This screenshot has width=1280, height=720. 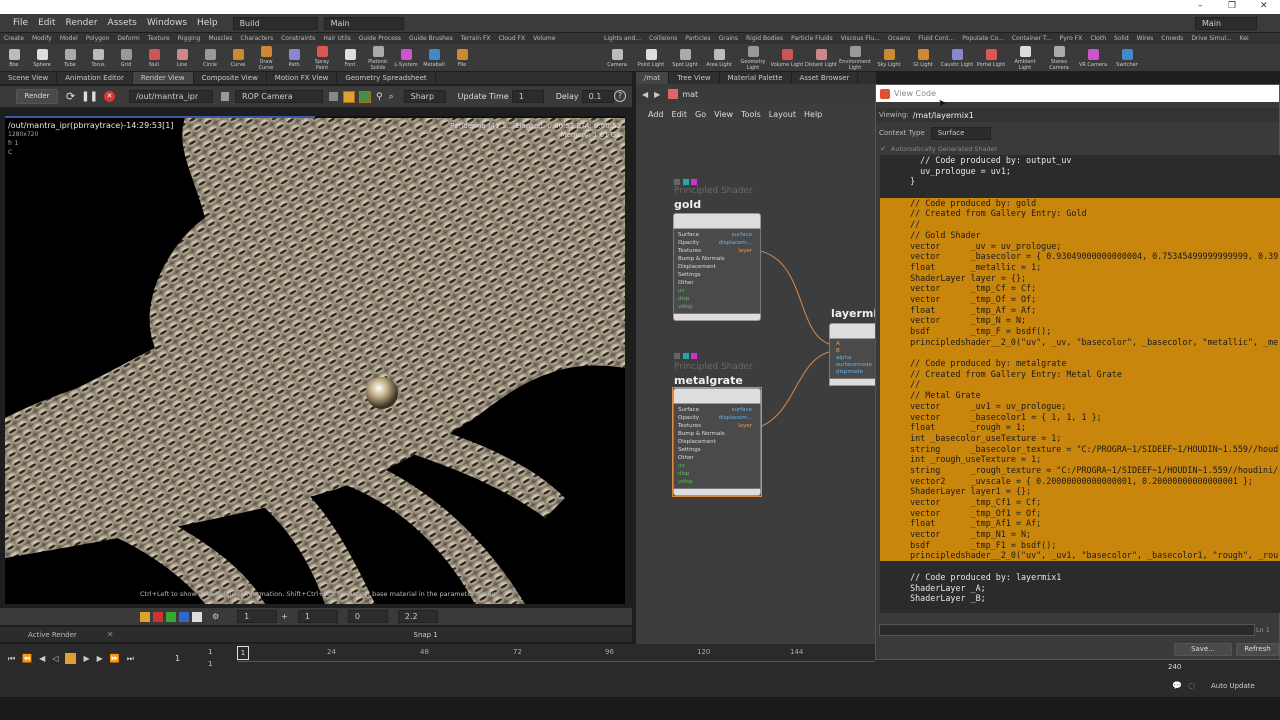 I want to click on gamma-field: 2.2, so click(x=417, y=616).